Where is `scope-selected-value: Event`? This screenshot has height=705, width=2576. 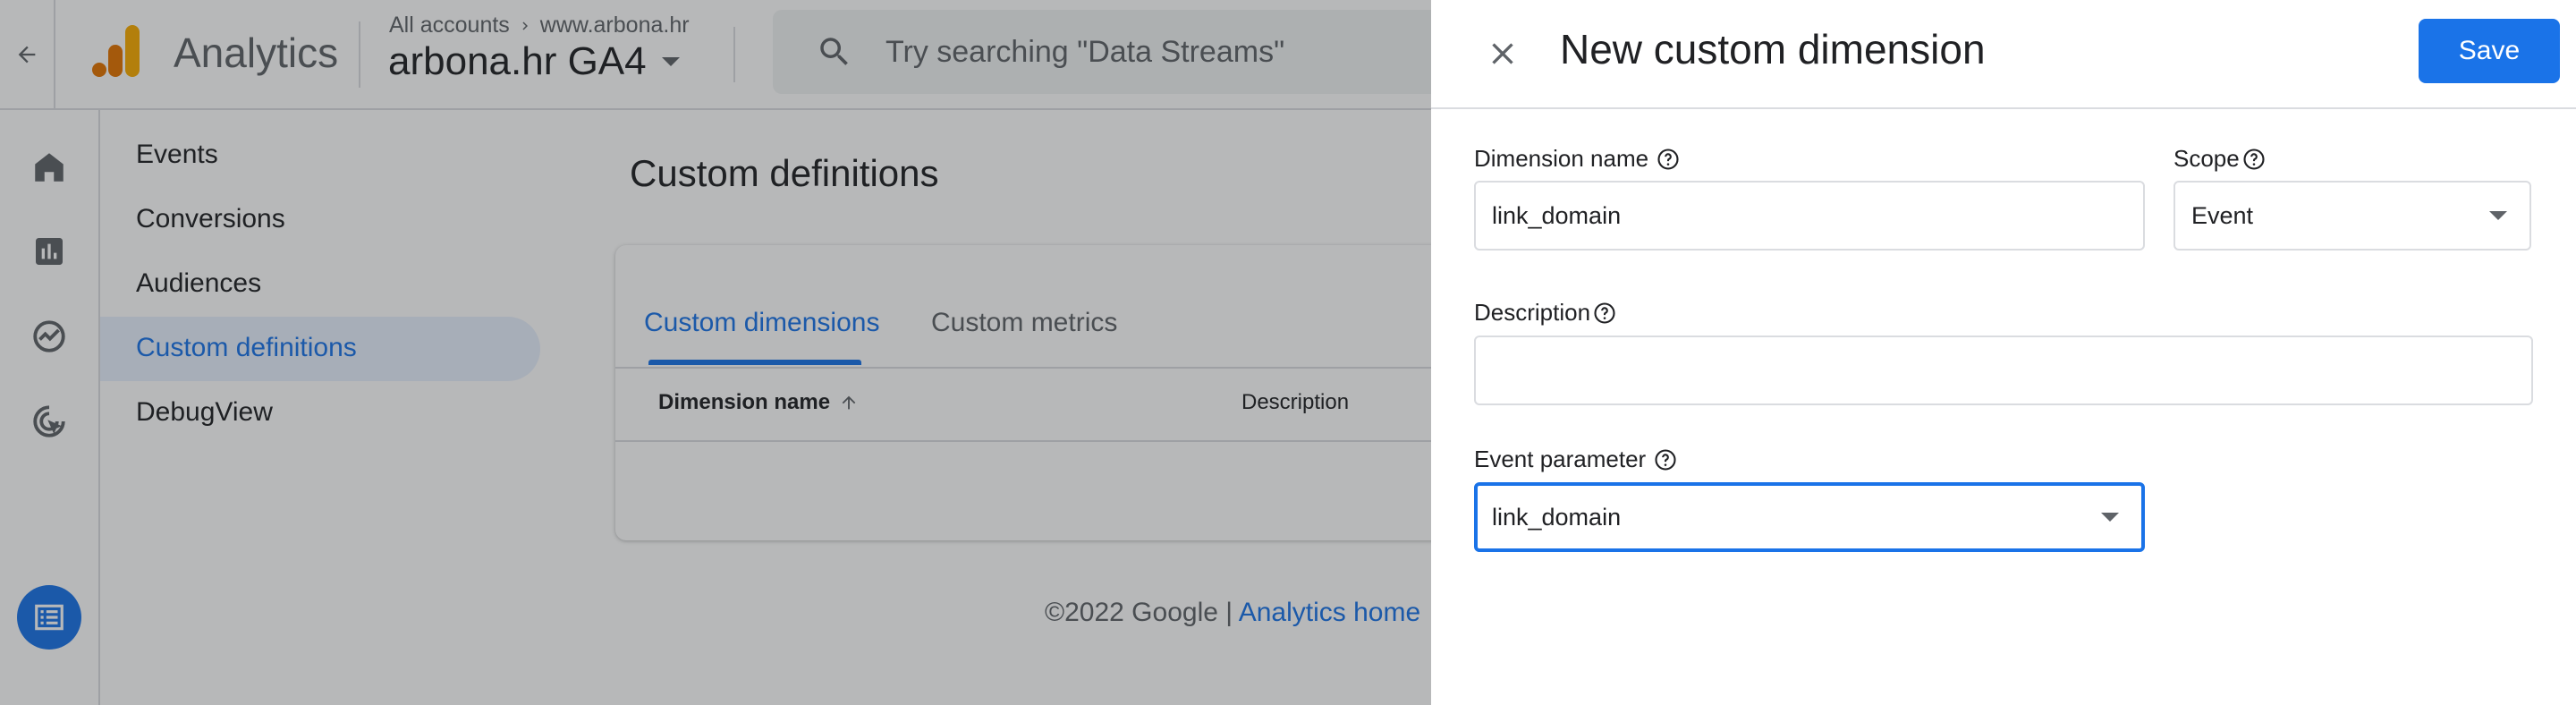 scope-selected-value: Event is located at coordinates (2222, 215).